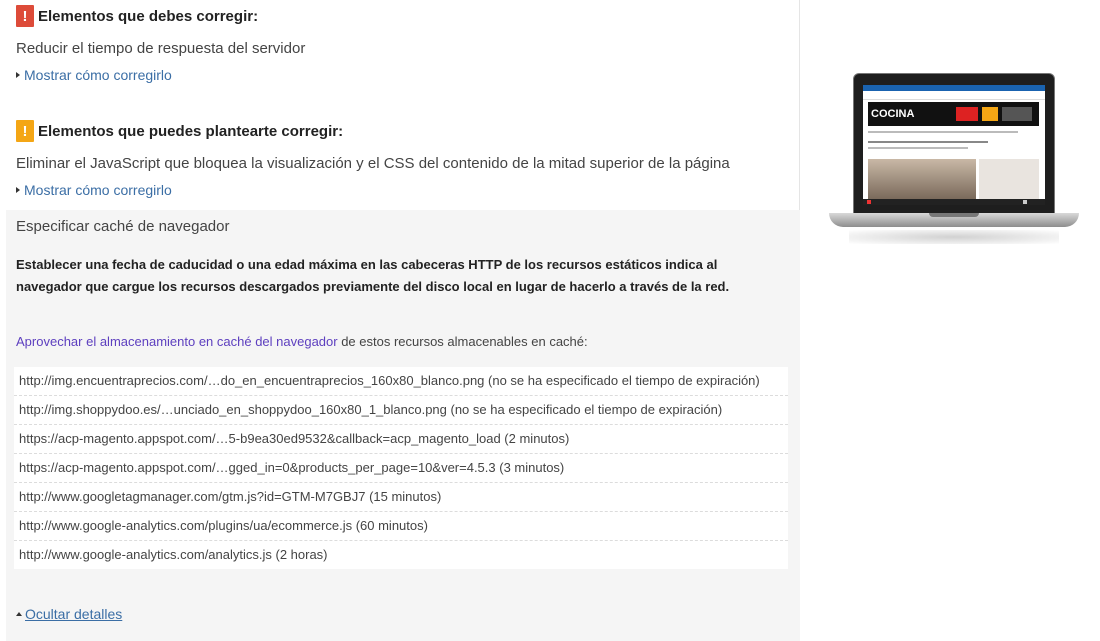 The image size is (1100, 641). I want to click on error-icon: !, so click(25, 16).